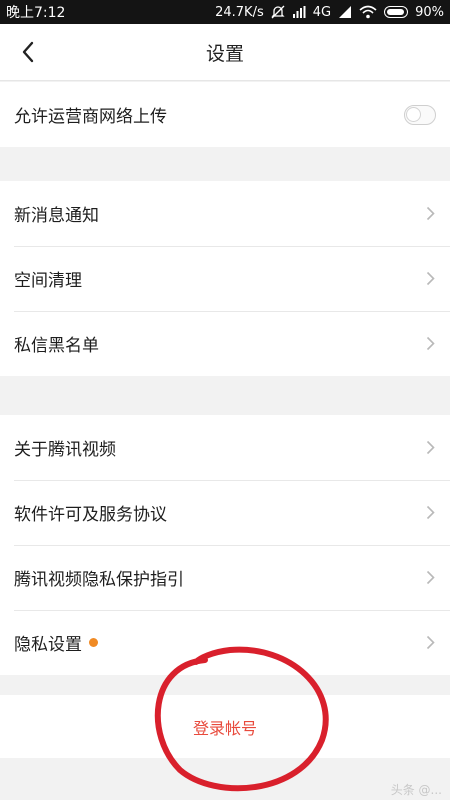  I want to click on chevron-left-icon, so click(28, 52).